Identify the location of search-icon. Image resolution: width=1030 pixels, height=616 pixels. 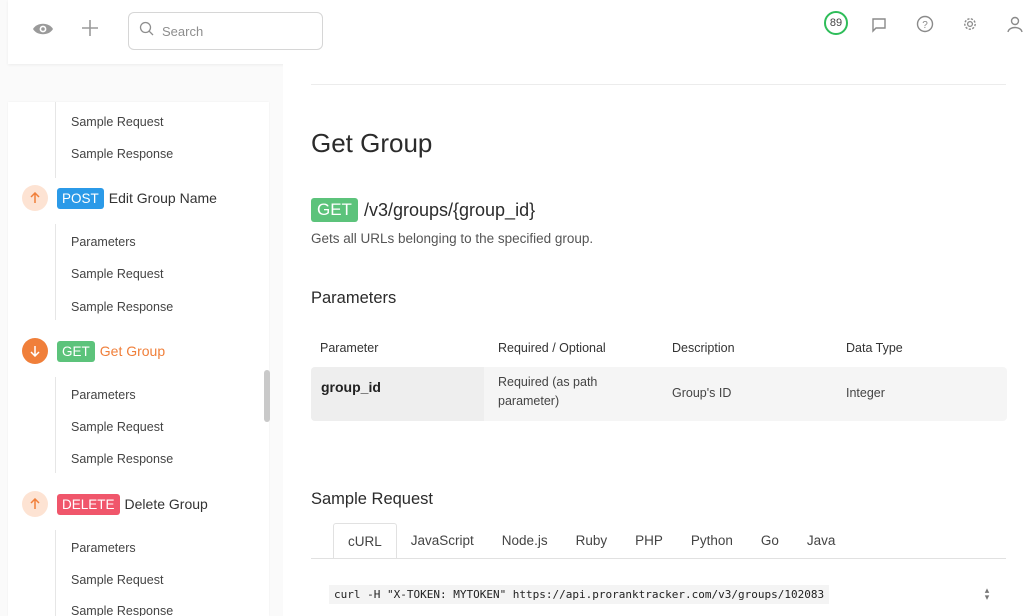
(146, 31).